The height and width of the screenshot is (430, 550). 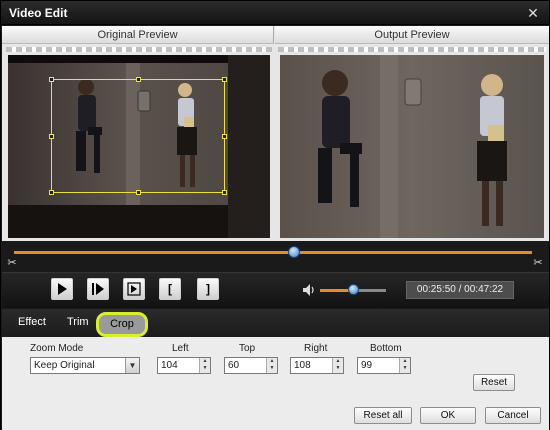 What do you see at coordinates (353, 289) in the screenshot?
I see `volume-thumb` at bounding box center [353, 289].